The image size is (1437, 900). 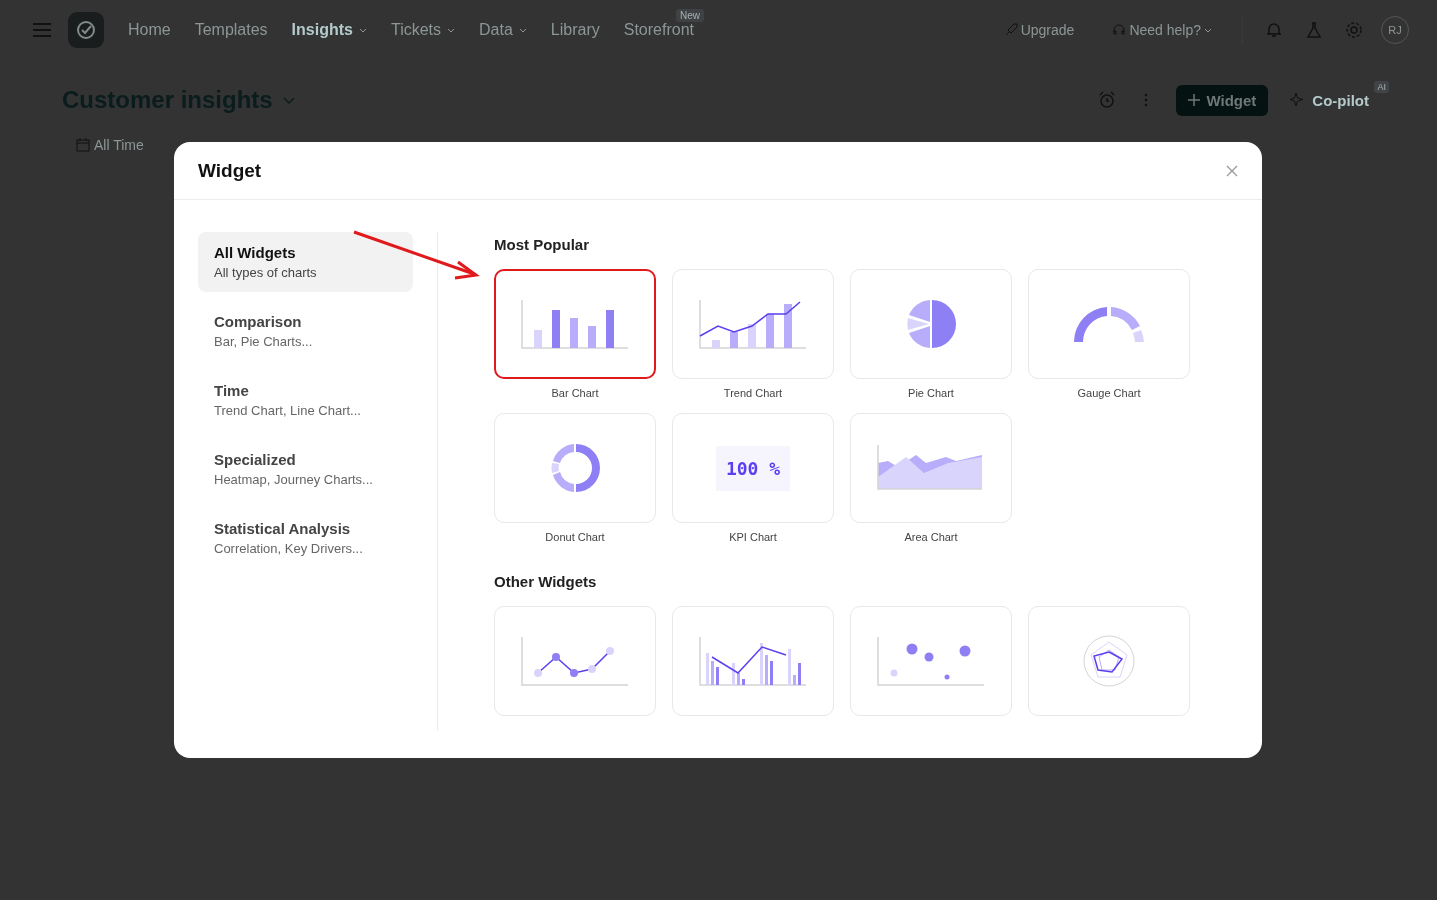 What do you see at coordinates (575, 393) in the screenshot?
I see `widget-label: Bar Chart` at bounding box center [575, 393].